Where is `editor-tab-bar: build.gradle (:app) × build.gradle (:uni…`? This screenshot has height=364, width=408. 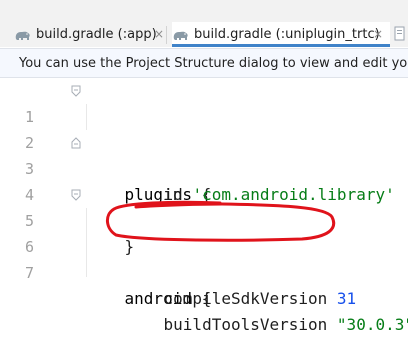
editor-tab-bar: build.gradle (:app) × build.gradle (:uni… is located at coordinates (204, 23).